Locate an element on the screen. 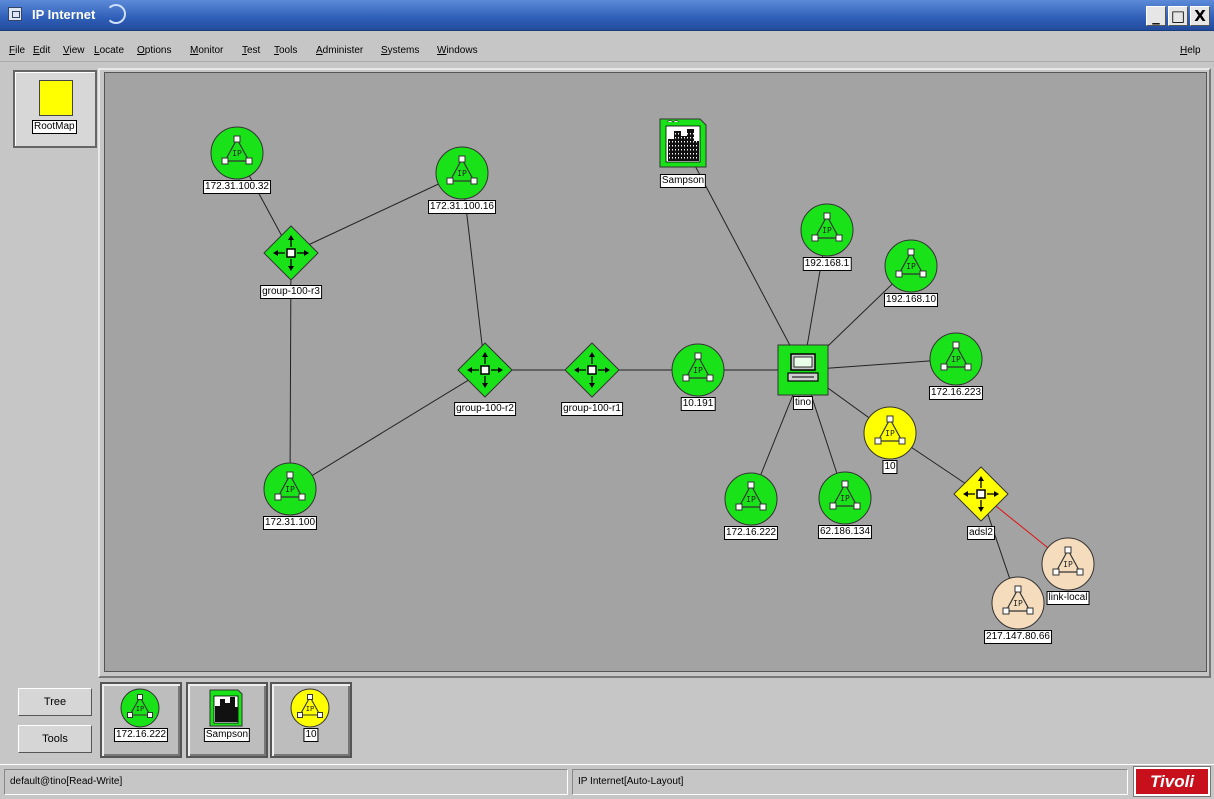 This screenshot has width=1214, height=799. map-node-label: group-100-r3 is located at coordinates (291, 292).